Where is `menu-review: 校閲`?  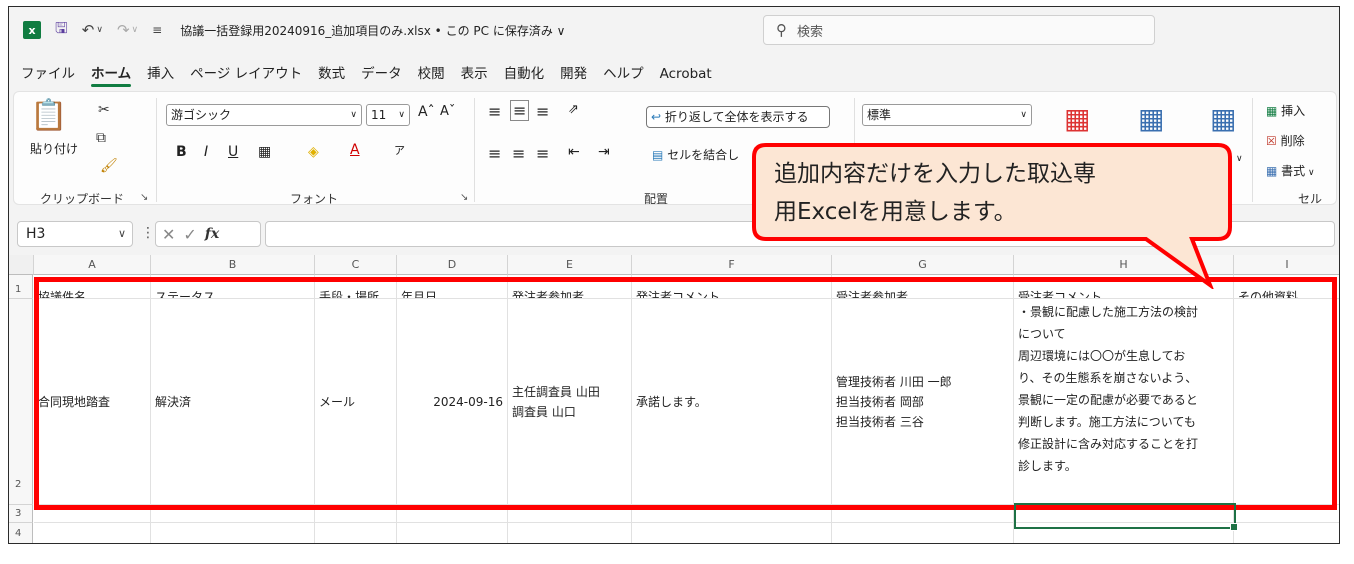
menu-review: 校閲 is located at coordinates (431, 74).